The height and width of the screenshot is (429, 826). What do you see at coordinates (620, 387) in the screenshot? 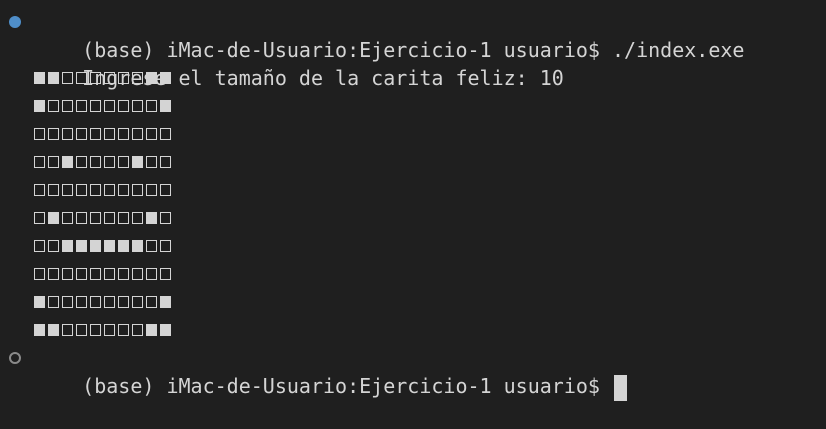
I see `text-cursor` at bounding box center [620, 387].